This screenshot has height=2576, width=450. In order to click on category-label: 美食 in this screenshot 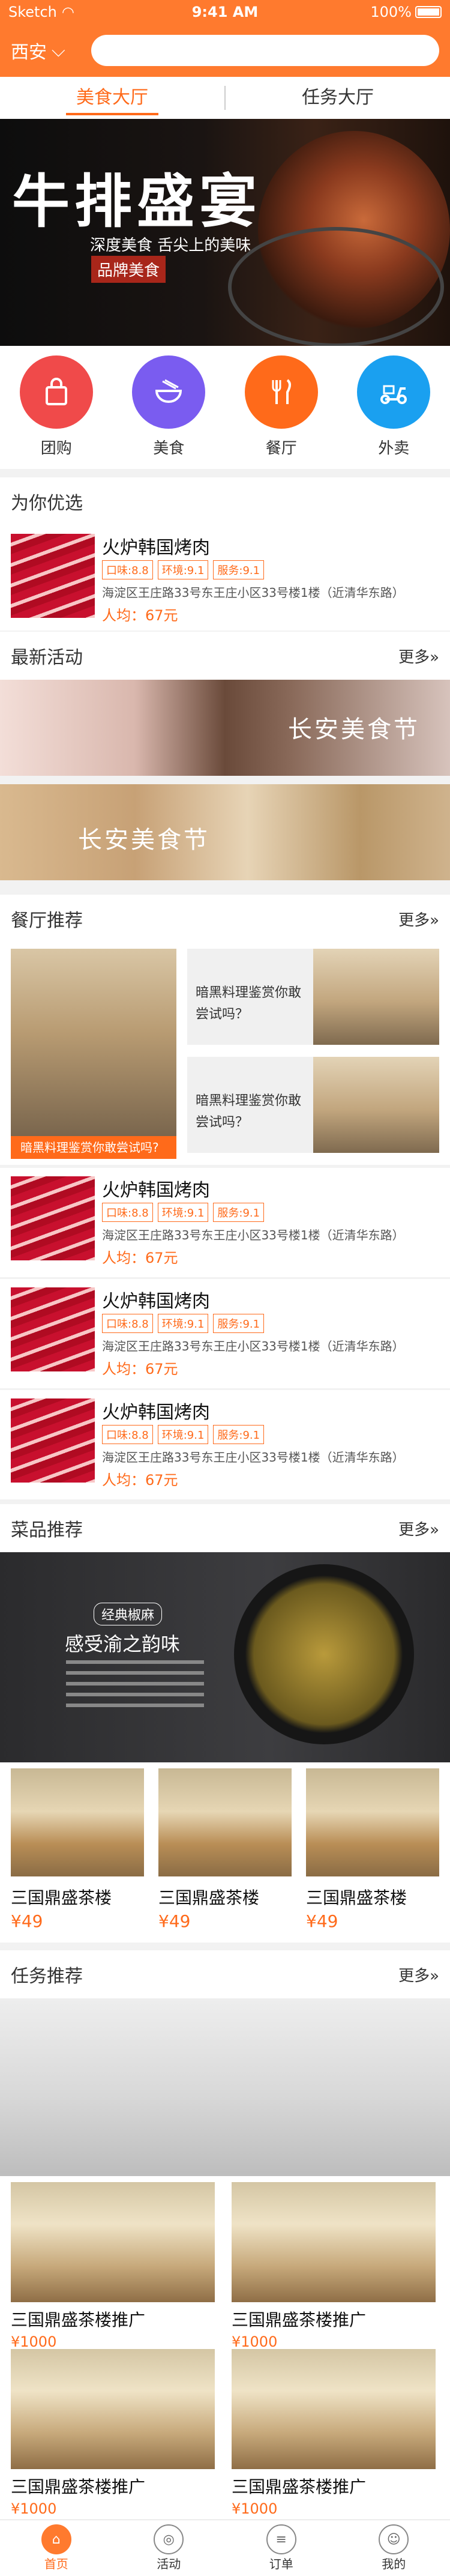, I will do `click(169, 449)`.